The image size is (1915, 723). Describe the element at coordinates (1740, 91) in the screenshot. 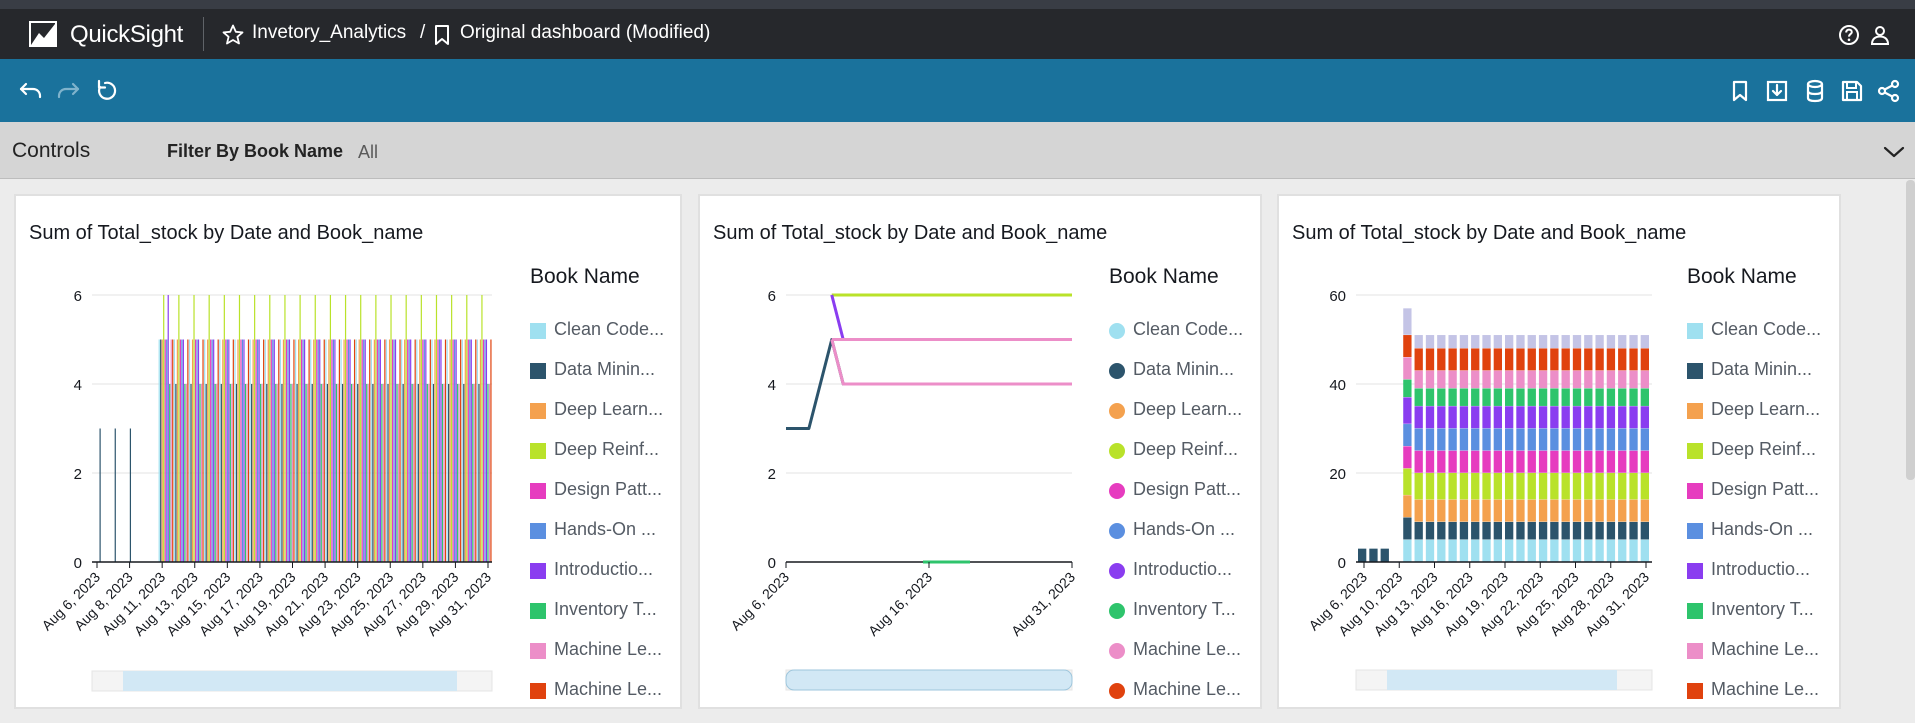

I see `bookmark-icon` at that location.